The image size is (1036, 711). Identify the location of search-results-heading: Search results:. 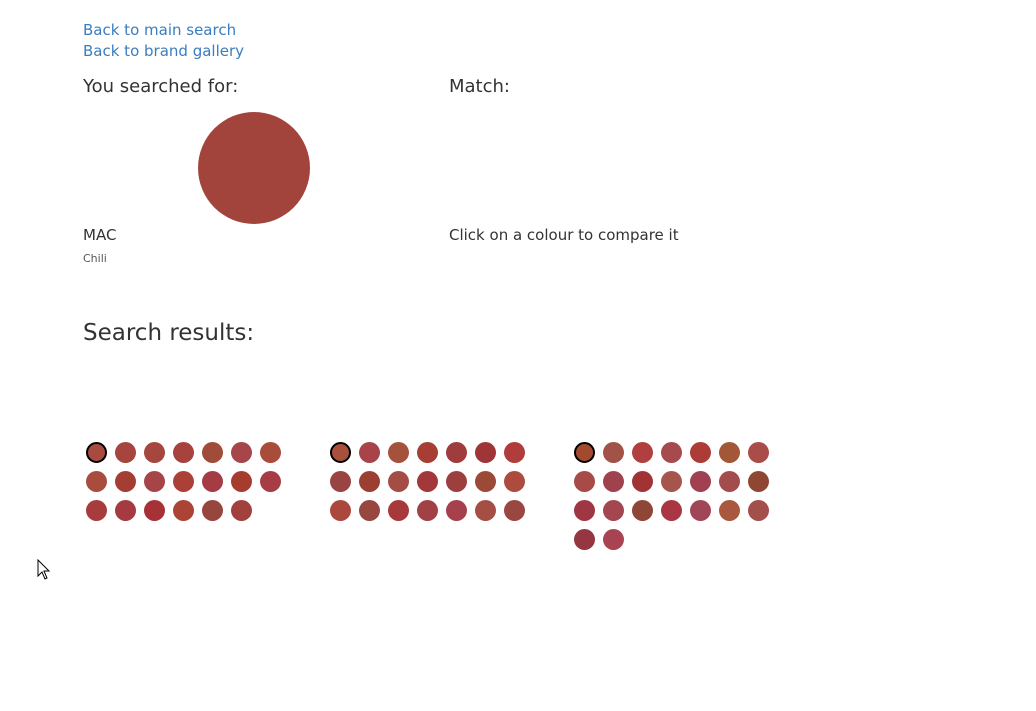
(169, 333).